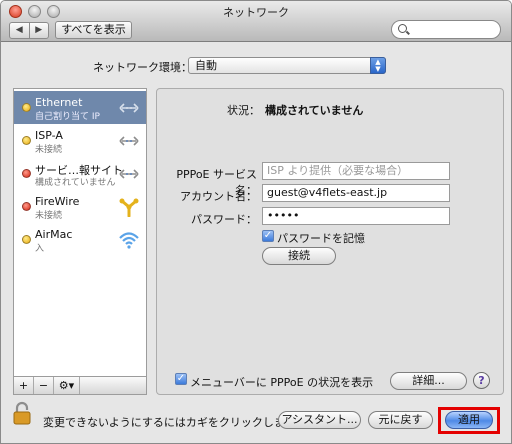 Image resolution: width=512 pixels, height=444 pixels. Describe the element at coordinates (129, 207) in the screenshot. I see `firewire-icon` at that location.